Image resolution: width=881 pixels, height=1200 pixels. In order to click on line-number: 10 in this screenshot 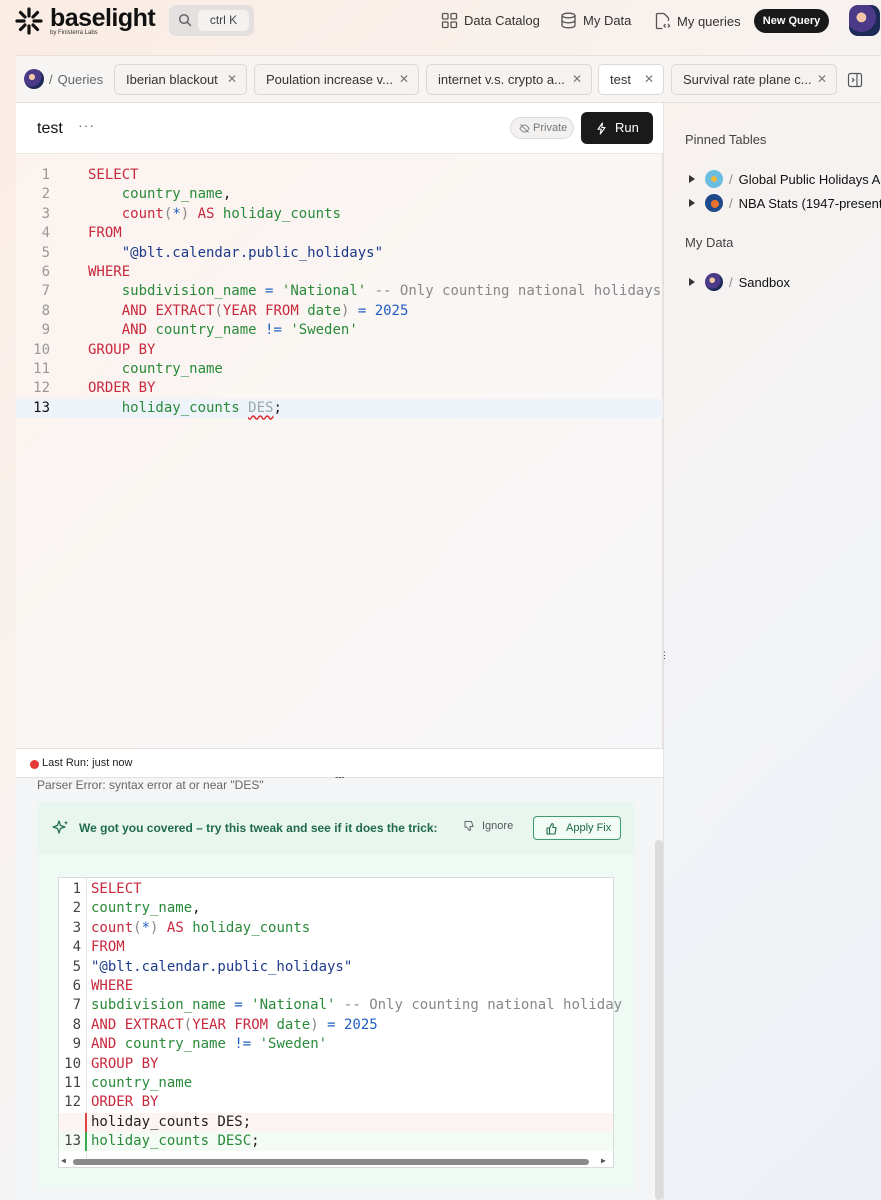, I will do `click(41, 349)`.